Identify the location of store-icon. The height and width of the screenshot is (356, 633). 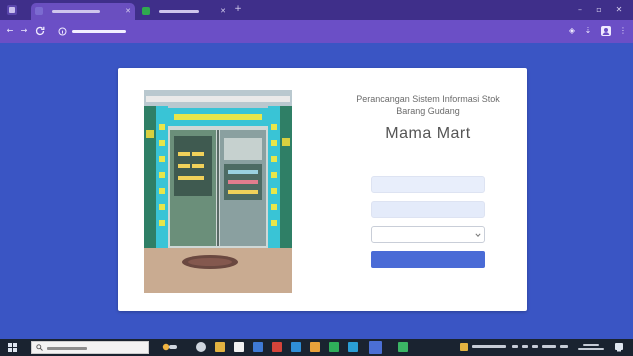
(239, 347).